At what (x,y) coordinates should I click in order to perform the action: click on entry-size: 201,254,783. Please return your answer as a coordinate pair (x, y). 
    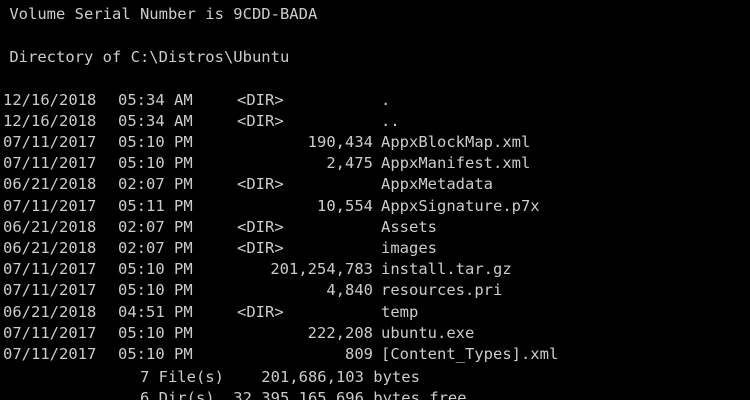
    Looking at the image, I should click on (321, 269).